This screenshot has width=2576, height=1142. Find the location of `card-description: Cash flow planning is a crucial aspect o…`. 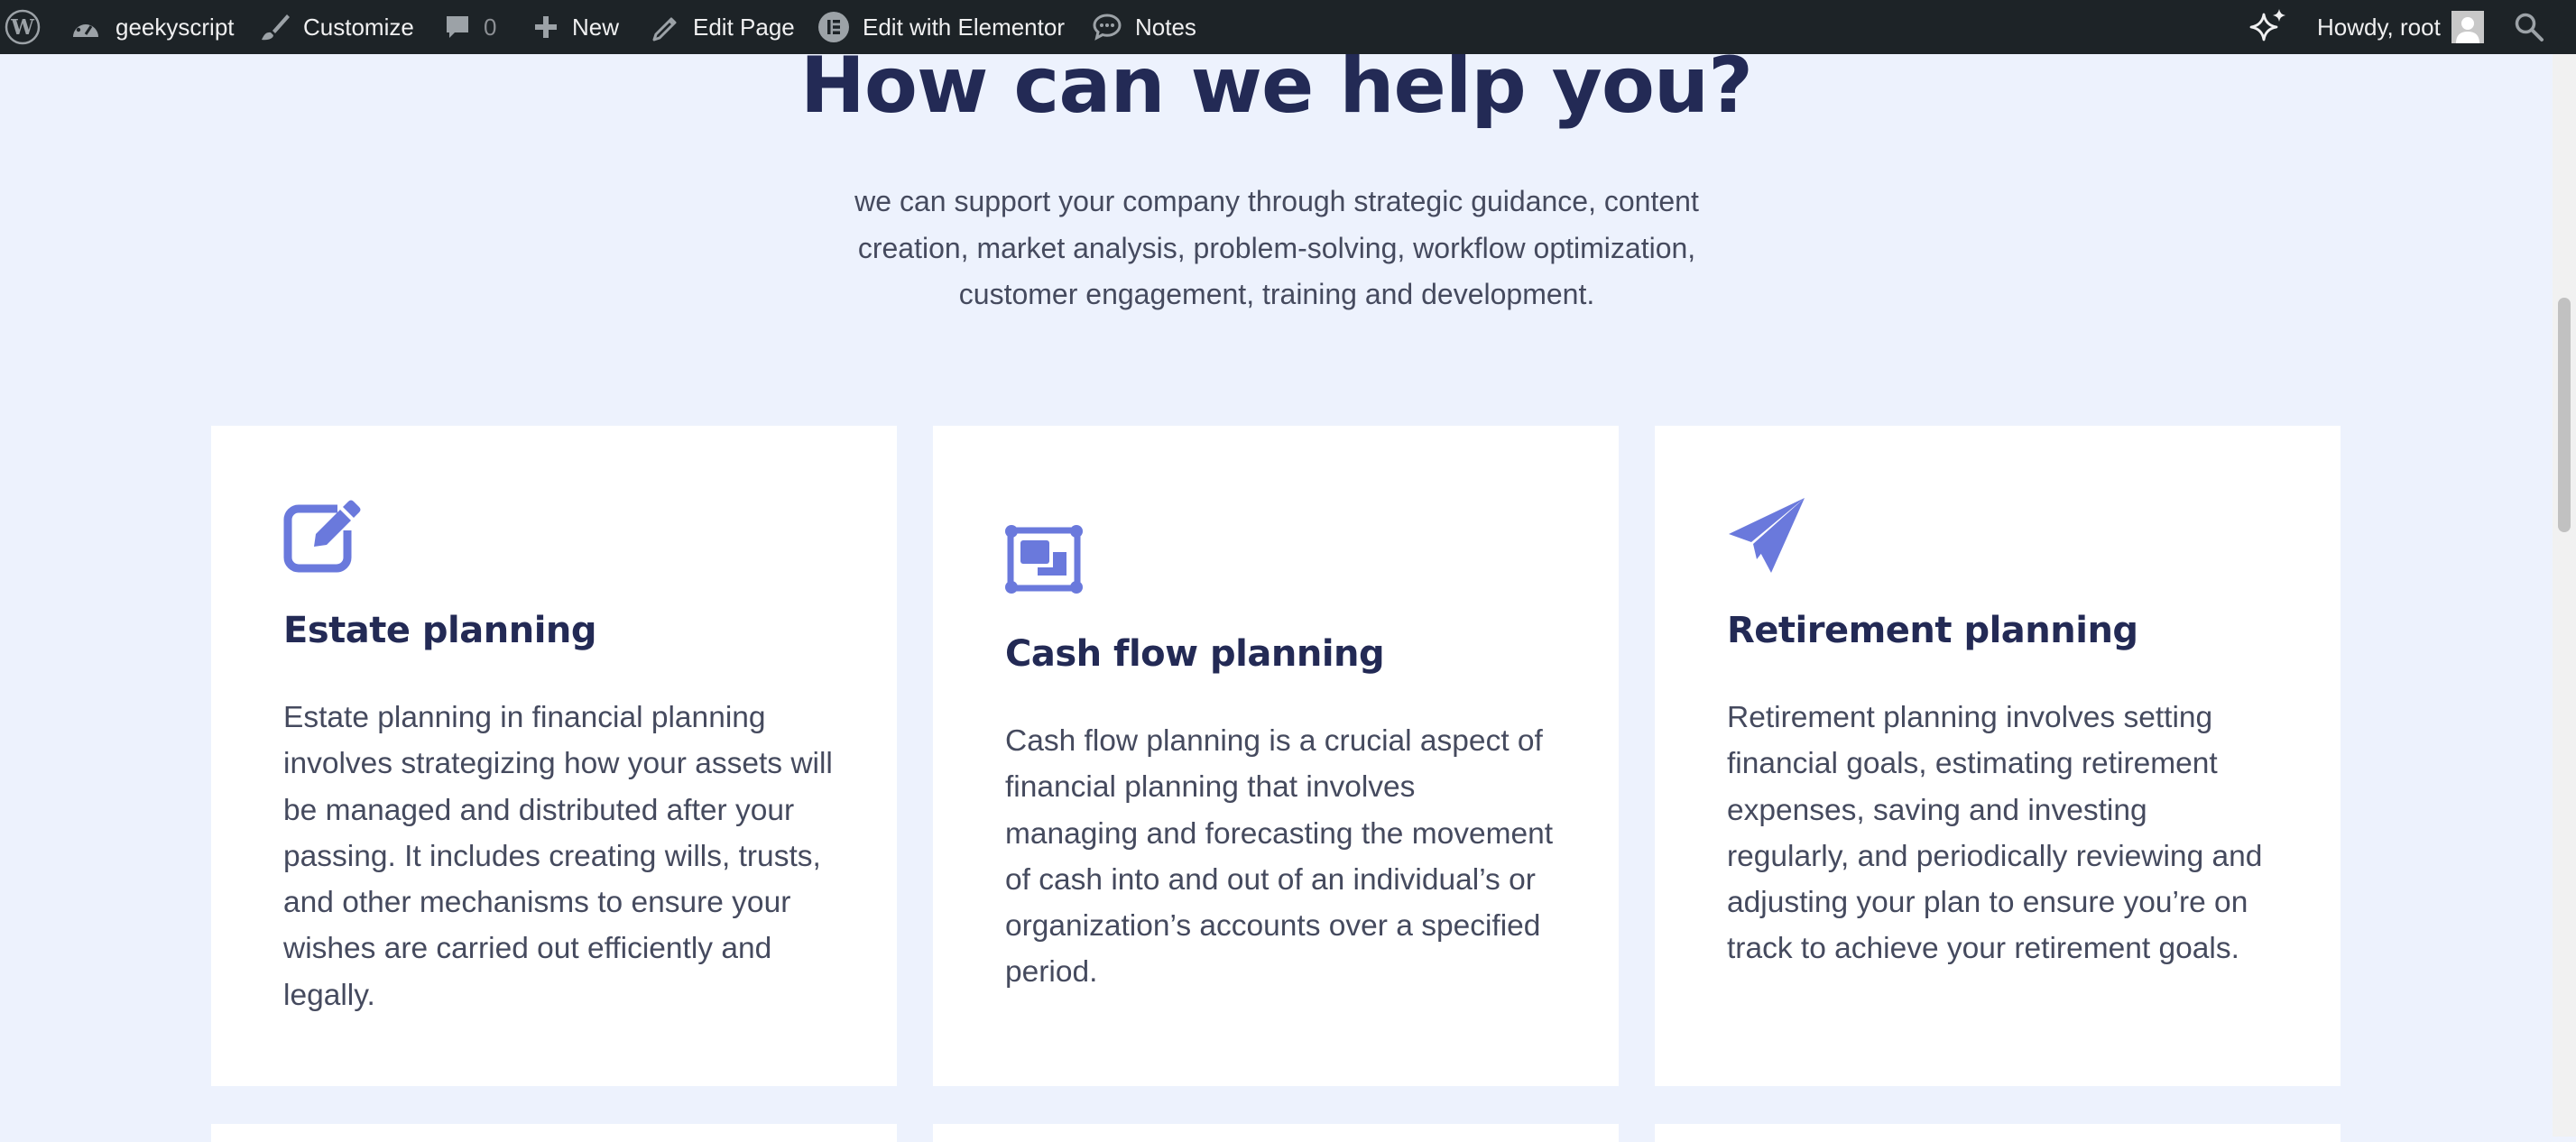

card-description: Cash flow planning is a crucial aspect o… is located at coordinates (1279, 857).